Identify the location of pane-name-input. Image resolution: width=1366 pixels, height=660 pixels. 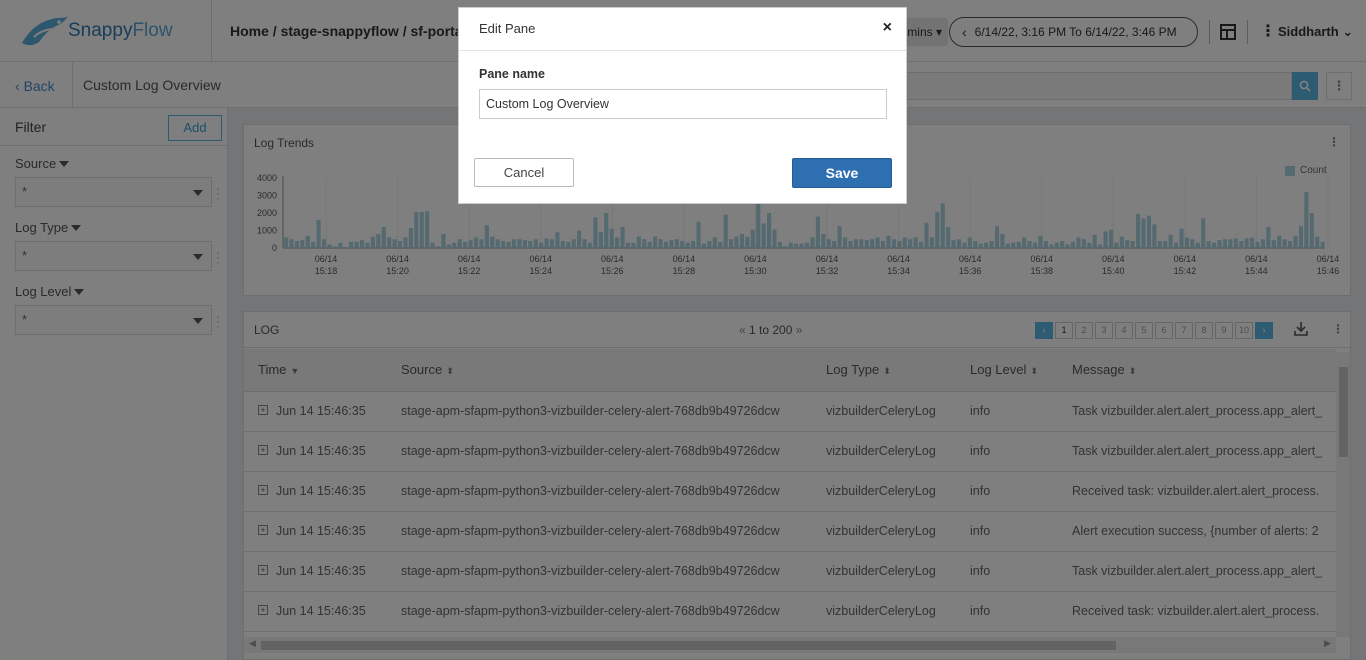
(683, 104).